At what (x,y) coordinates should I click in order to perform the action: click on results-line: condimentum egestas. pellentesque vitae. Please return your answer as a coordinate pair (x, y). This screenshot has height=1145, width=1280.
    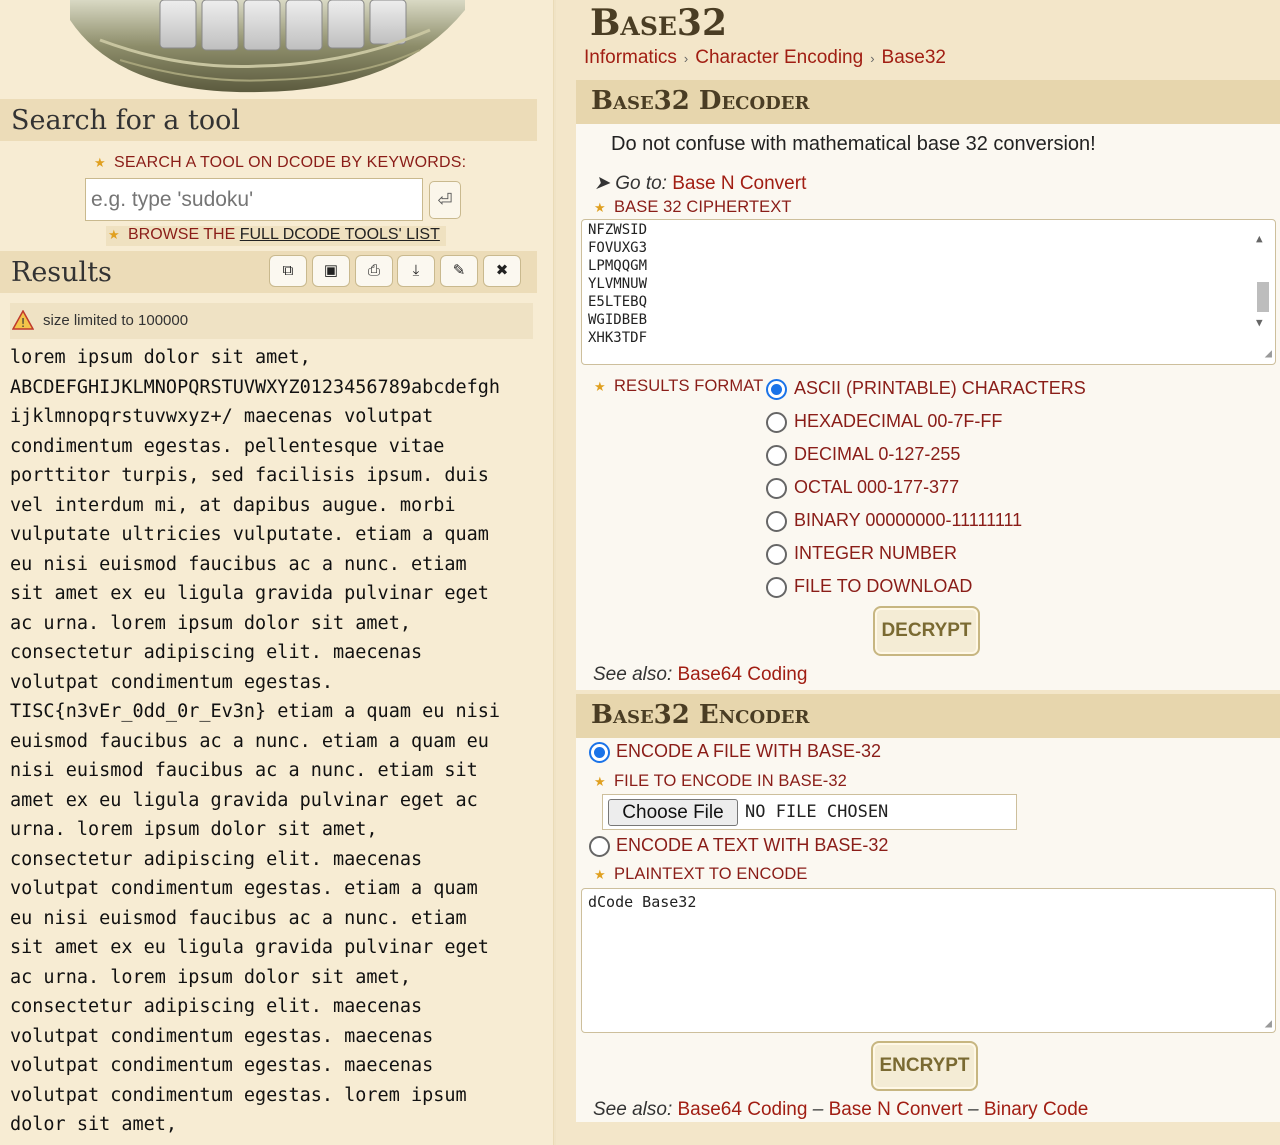
    Looking at the image, I should click on (227, 446).